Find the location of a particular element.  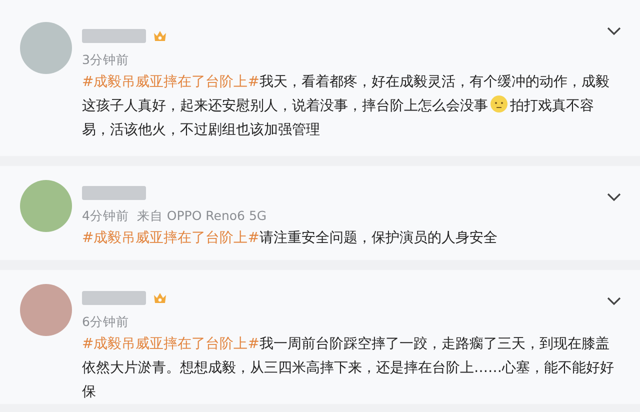

device-source: 来自 OPPO Reno6 5G is located at coordinates (201, 216).